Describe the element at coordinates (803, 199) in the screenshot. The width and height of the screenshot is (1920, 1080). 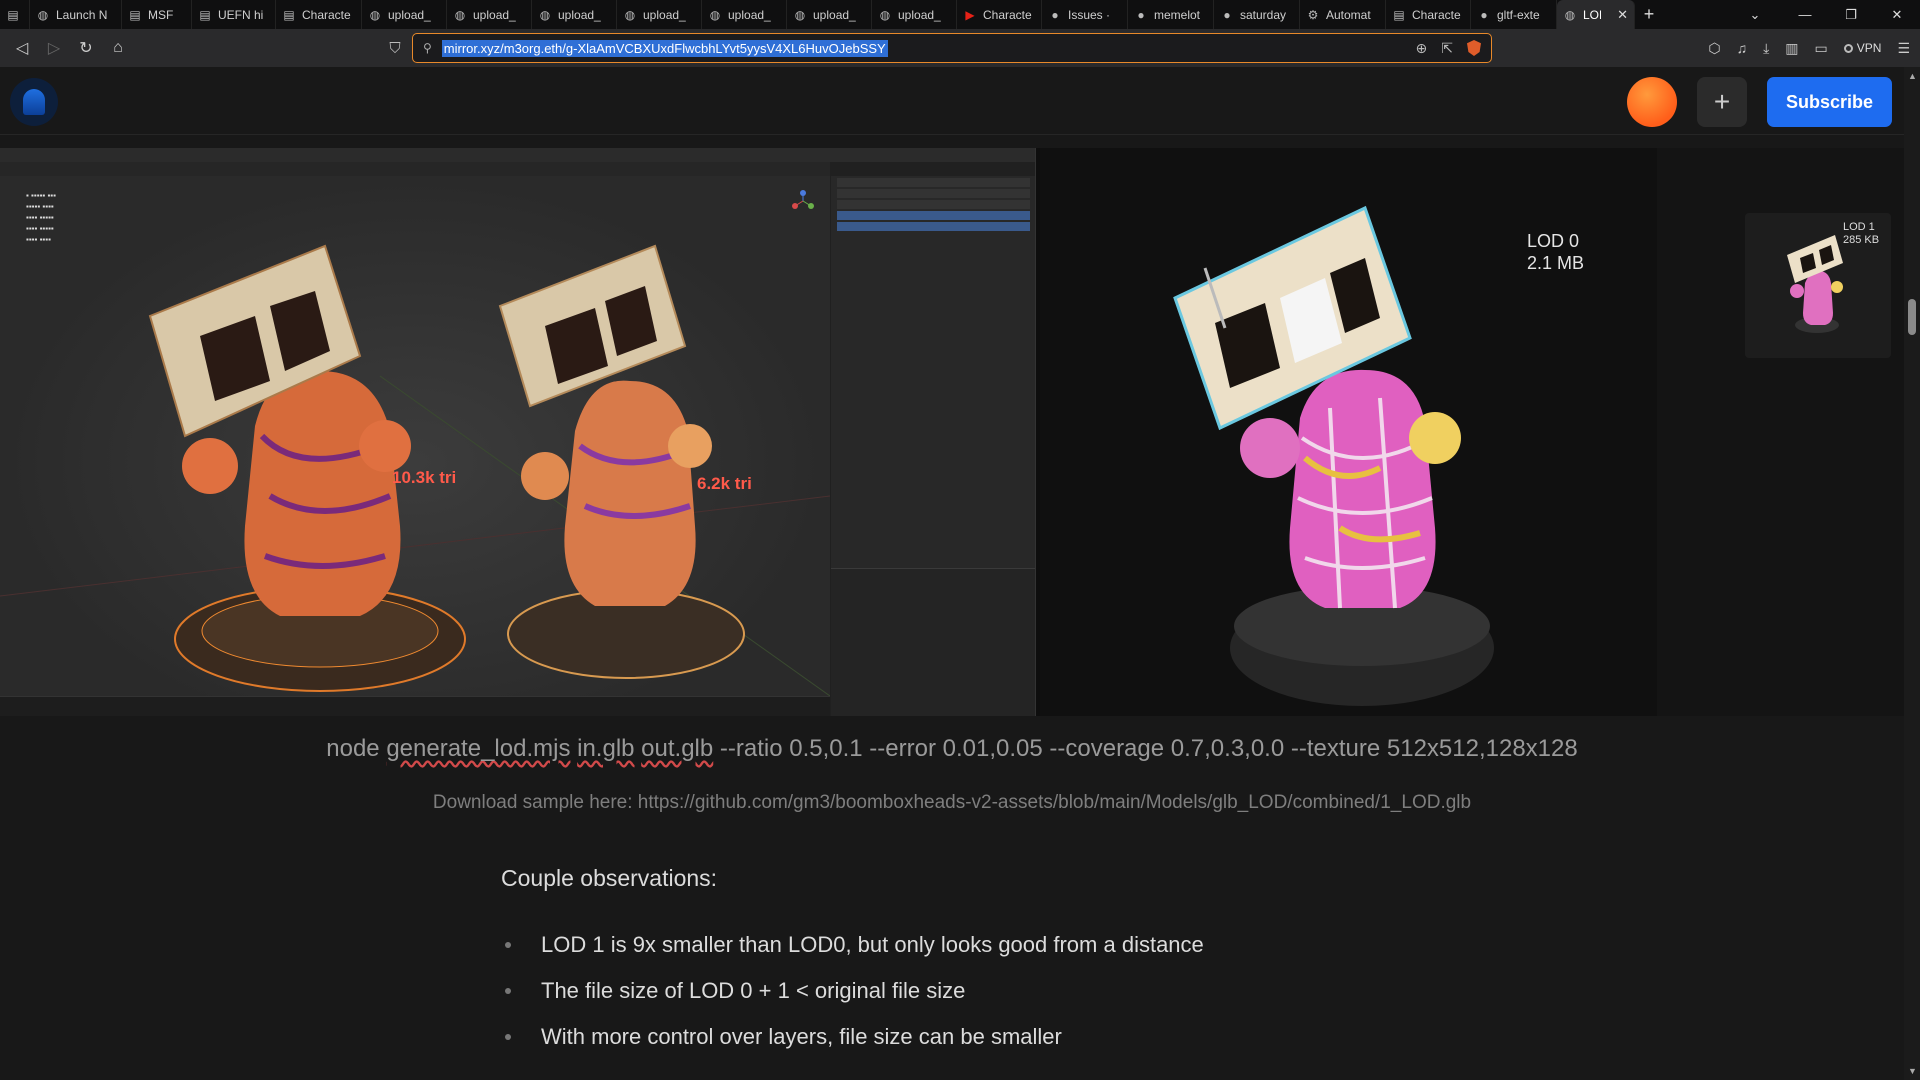
I see `axis-gizmo-icon` at that location.